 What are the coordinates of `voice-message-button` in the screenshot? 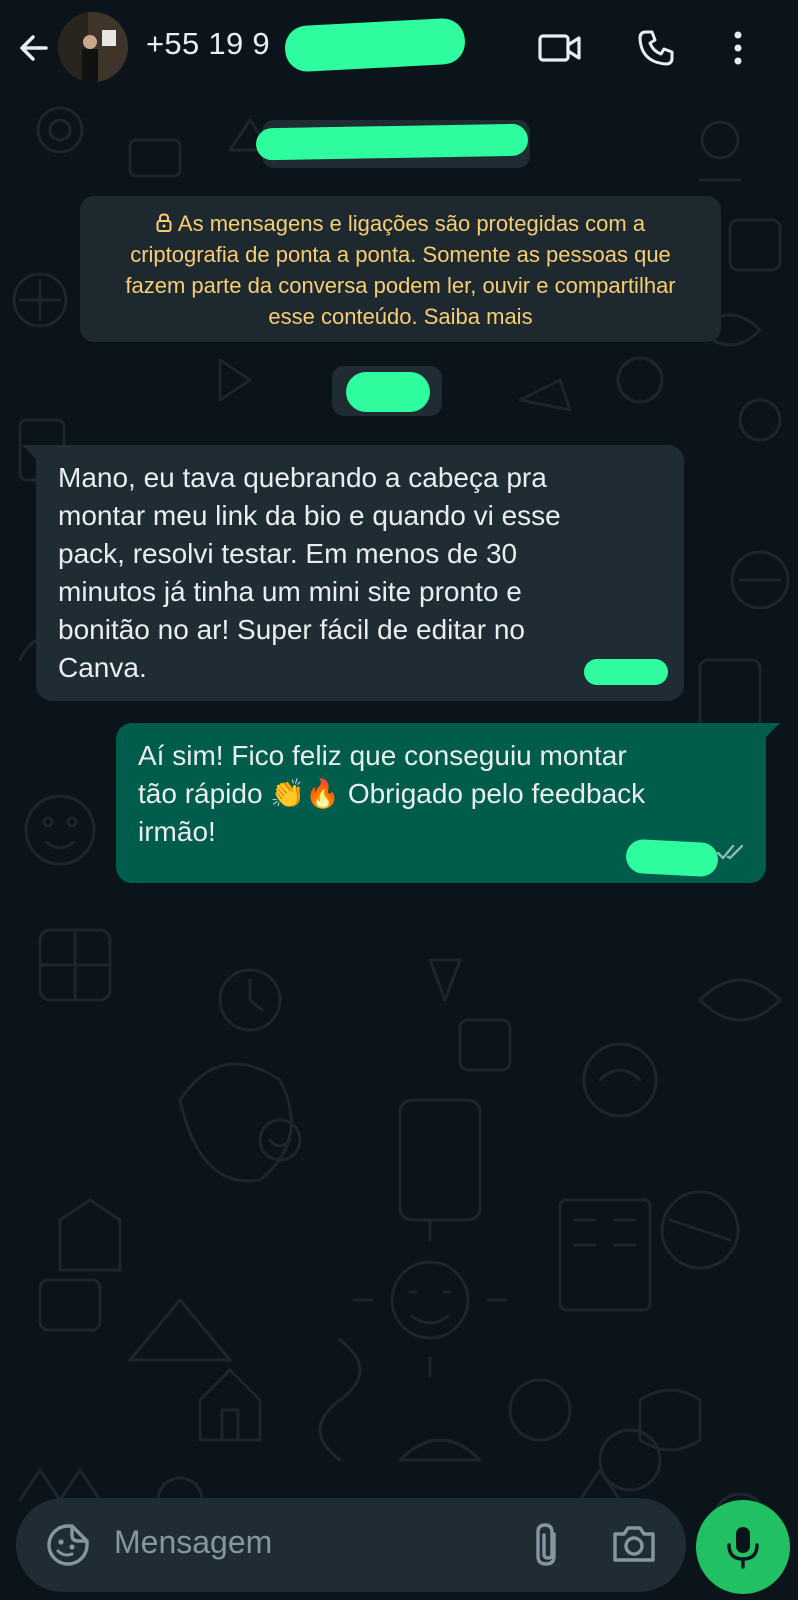 It's located at (743, 1547).